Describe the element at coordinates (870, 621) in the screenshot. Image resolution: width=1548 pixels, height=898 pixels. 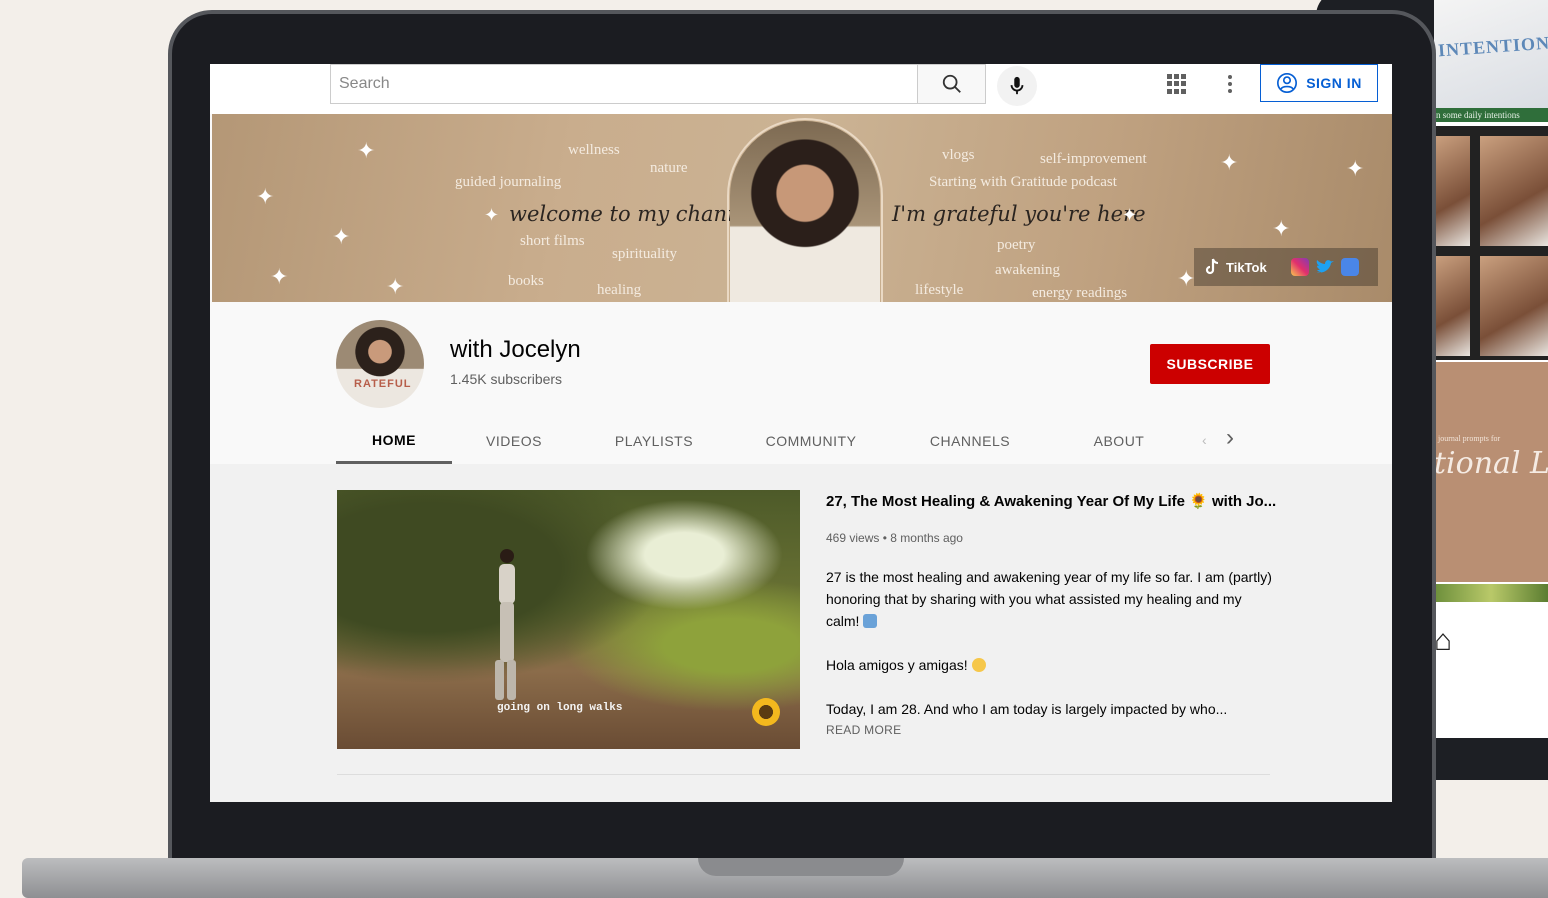
I see `arrow-emoji-icon` at that location.